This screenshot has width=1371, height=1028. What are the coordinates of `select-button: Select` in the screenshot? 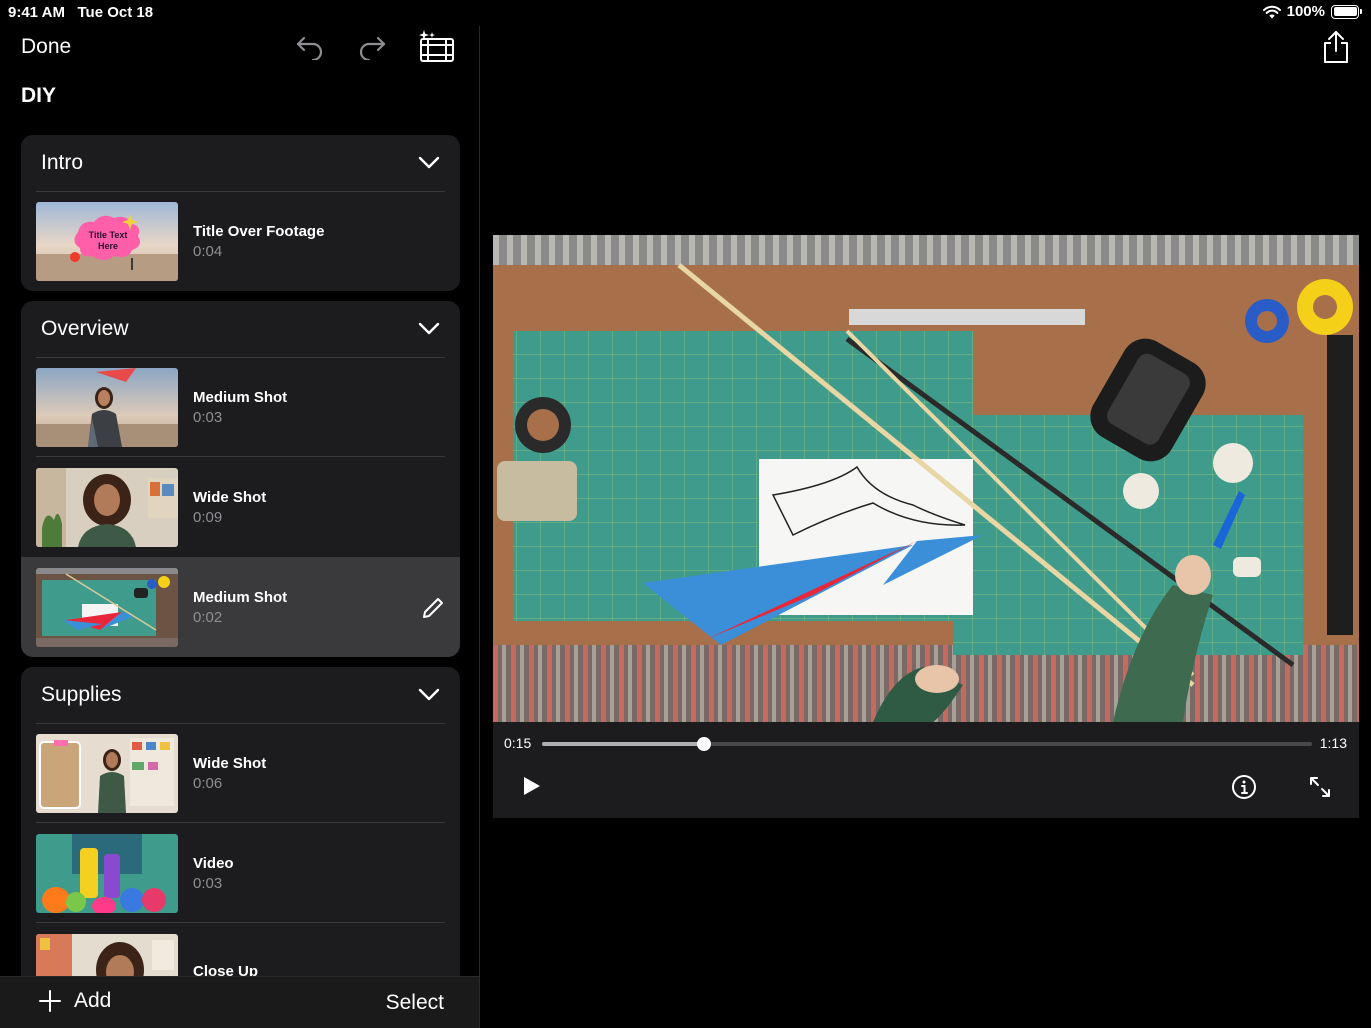 It's located at (415, 1003).